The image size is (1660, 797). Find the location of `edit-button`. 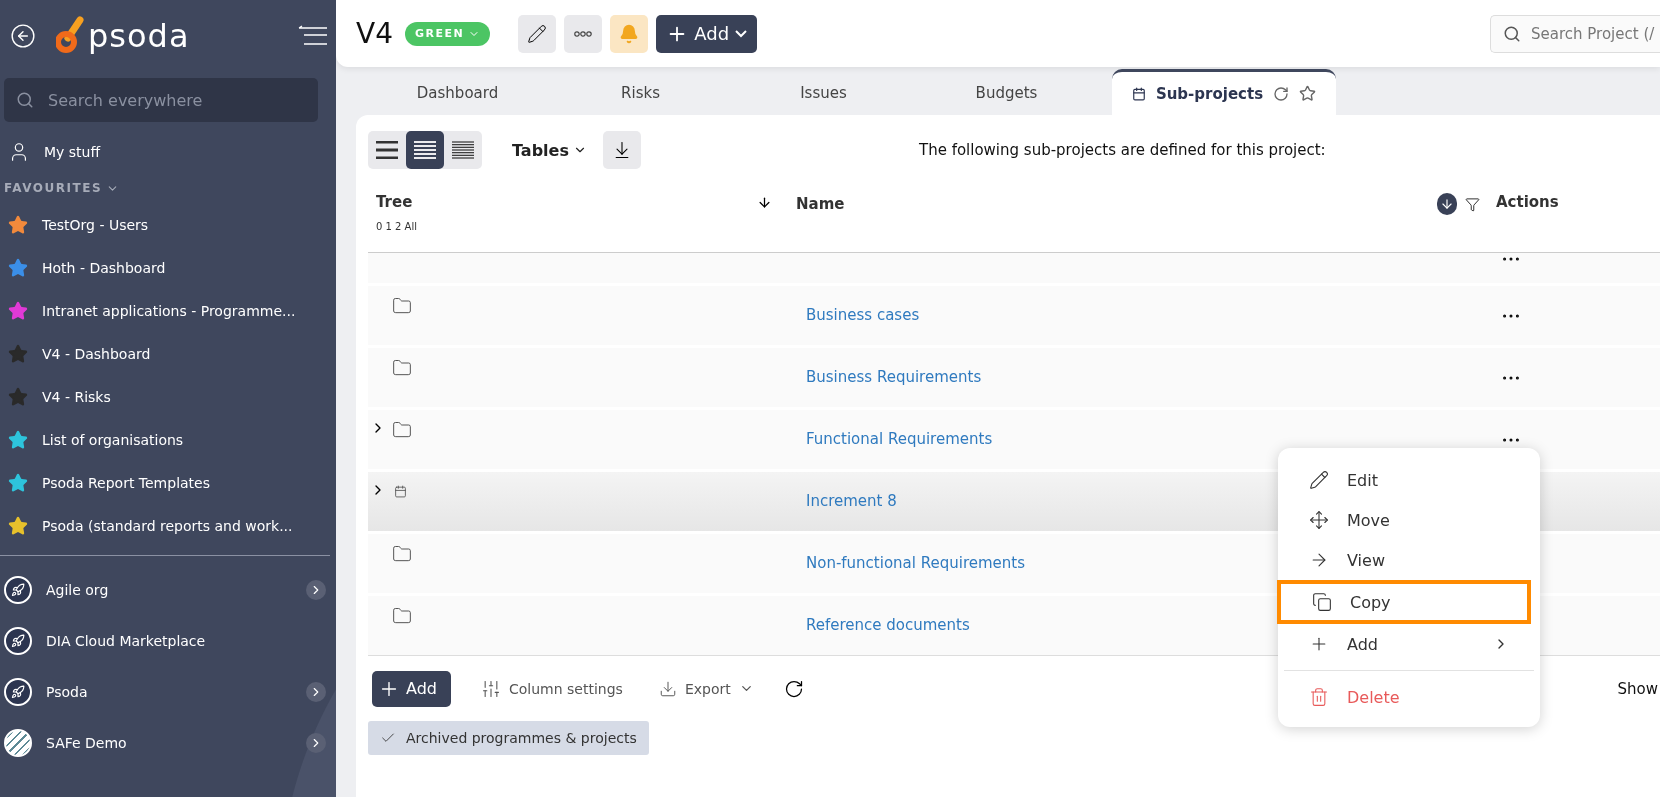

edit-button is located at coordinates (537, 33).